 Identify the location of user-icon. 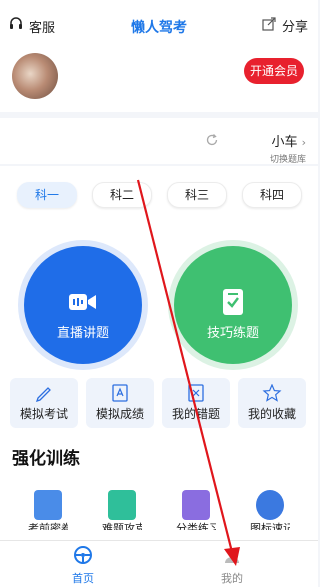
(232, 556).